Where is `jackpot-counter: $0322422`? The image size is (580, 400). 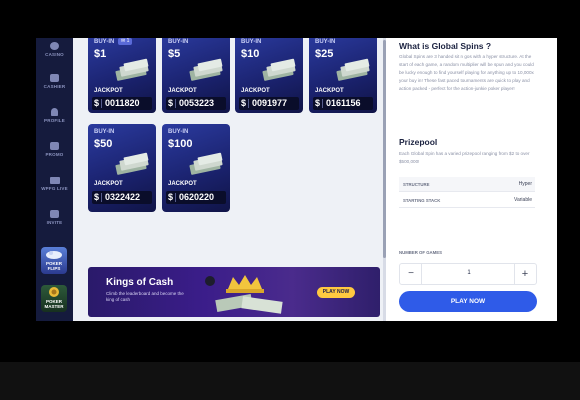
jackpot-counter: $0322422 is located at coordinates (122, 197).